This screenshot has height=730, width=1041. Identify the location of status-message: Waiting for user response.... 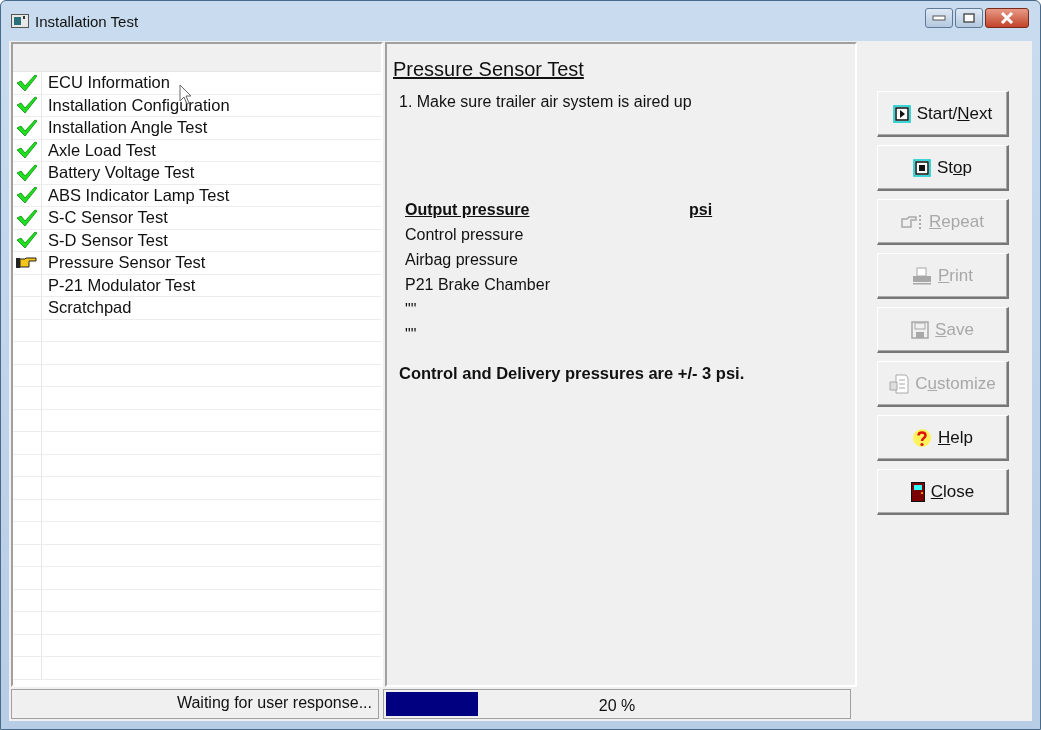
(195, 704).